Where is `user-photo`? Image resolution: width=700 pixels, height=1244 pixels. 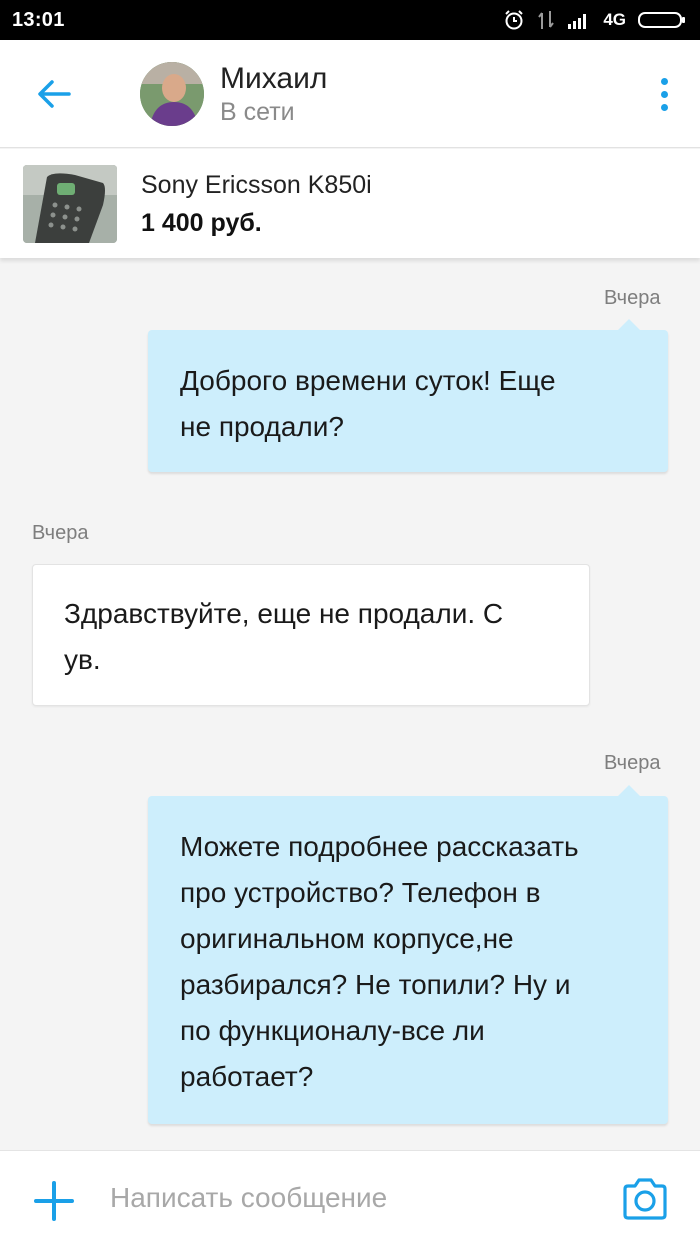 user-photo is located at coordinates (172, 94).